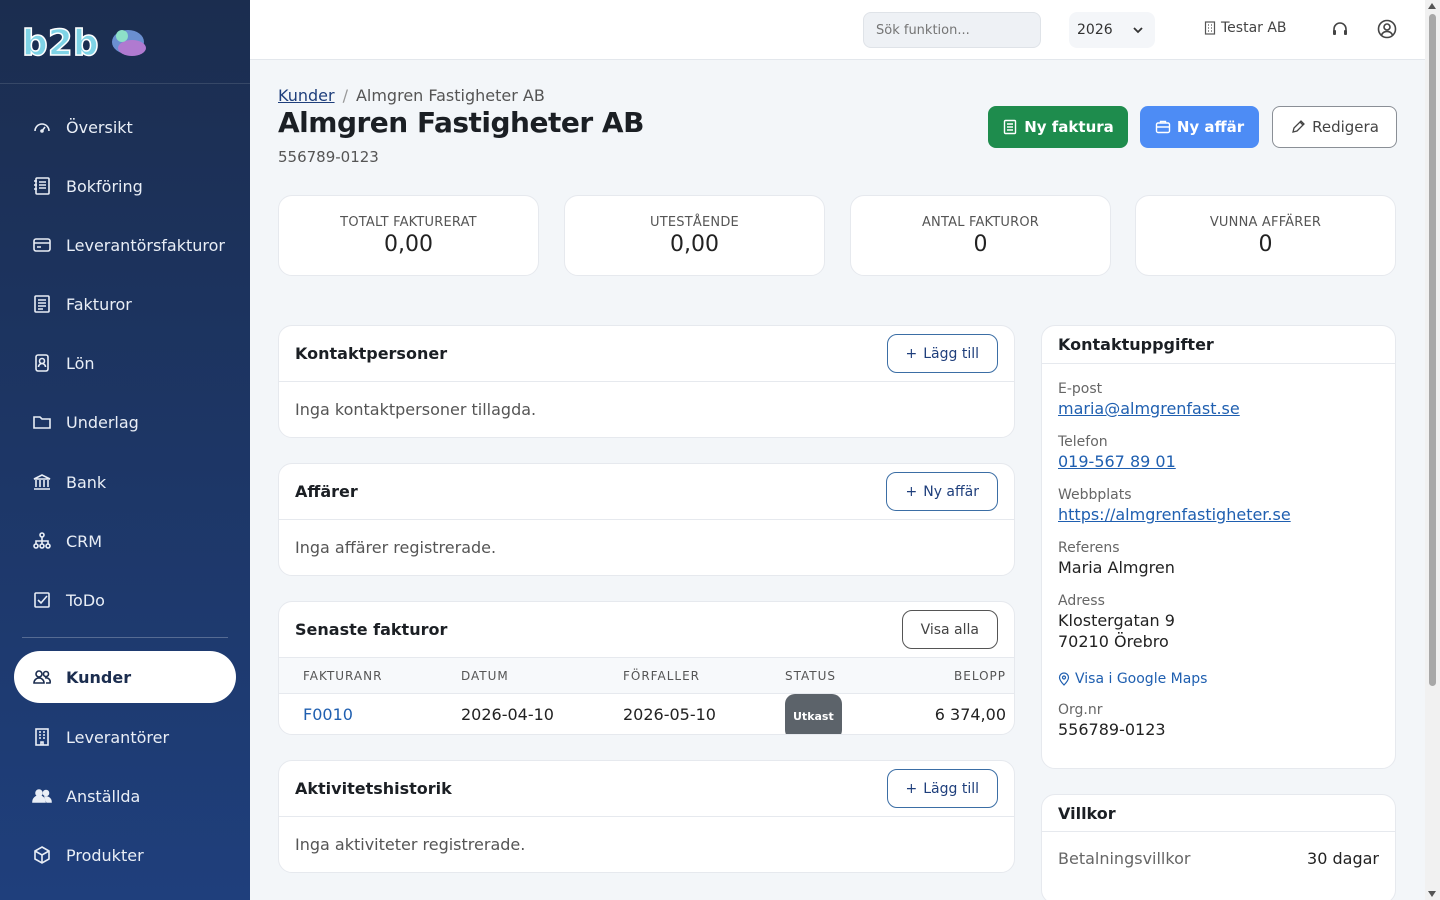 The width and height of the screenshot is (1440, 900). What do you see at coordinates (118, 737) in the screenshot?
I see `sidebar-item-label: Leverantörer` at bounding box center [118, 737].